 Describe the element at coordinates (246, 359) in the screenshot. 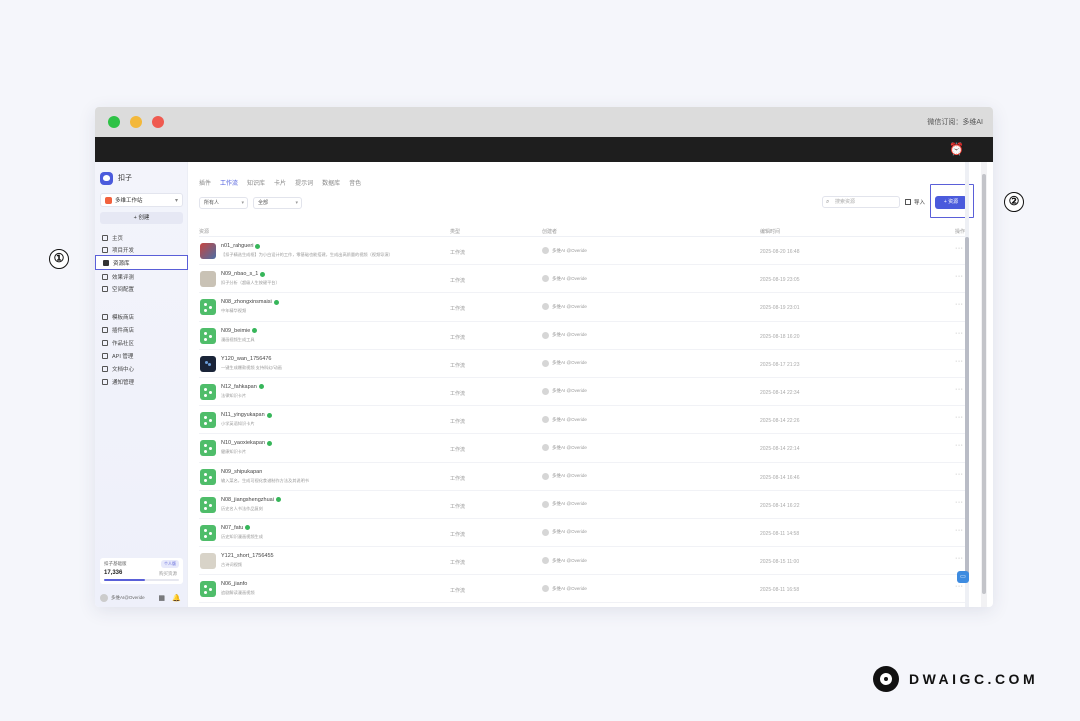

I see `resource-name: Y120_wan_1756476` at that location.